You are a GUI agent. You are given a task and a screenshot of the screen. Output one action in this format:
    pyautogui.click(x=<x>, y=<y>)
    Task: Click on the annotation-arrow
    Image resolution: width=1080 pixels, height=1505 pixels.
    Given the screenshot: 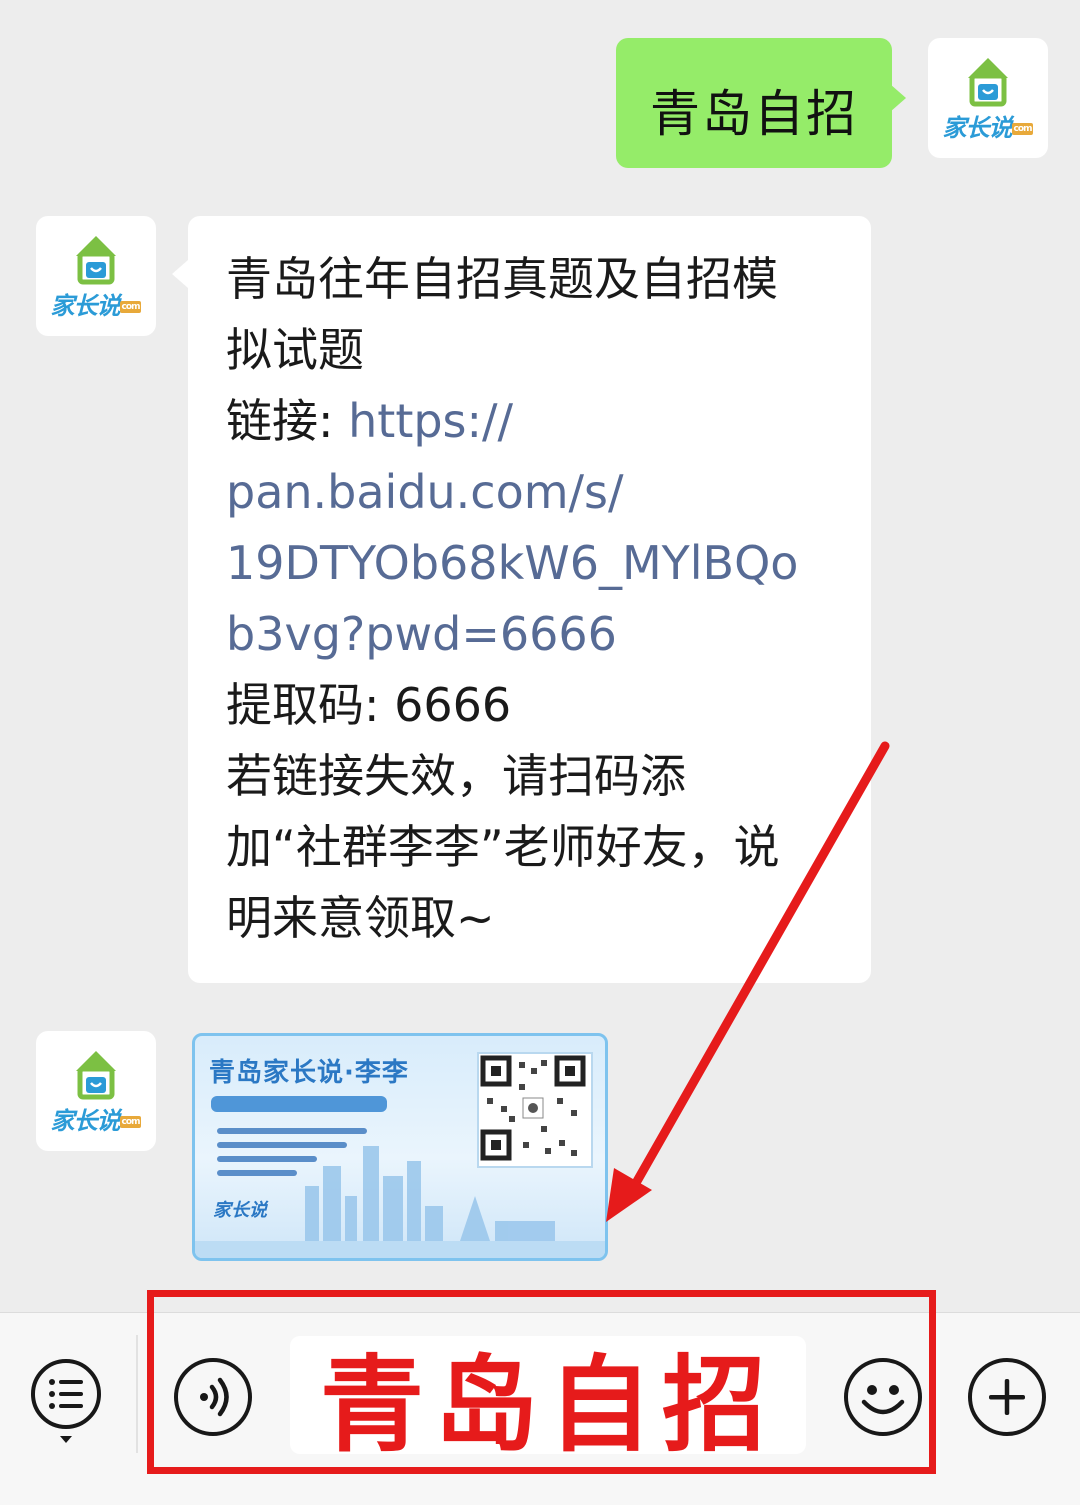 What is the action you would take?
    pyautogui.click(x=748, y=981)
    